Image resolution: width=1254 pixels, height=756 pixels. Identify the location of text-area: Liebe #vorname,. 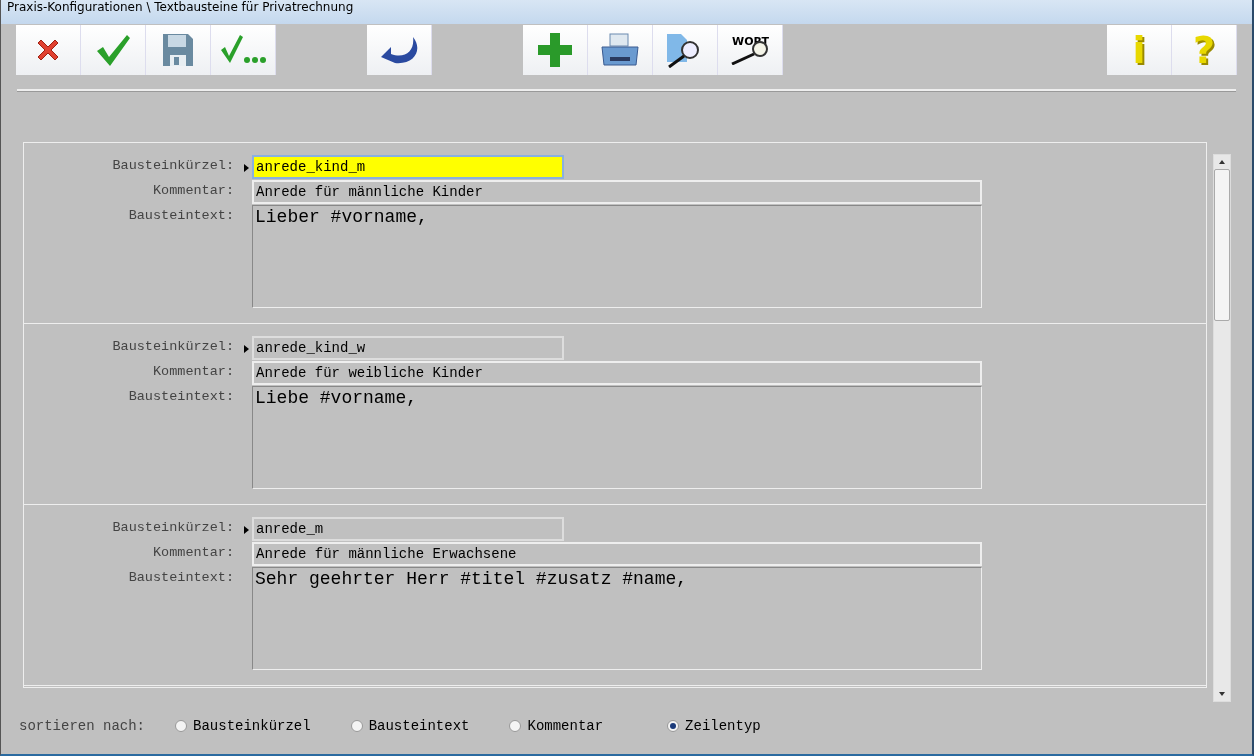
(617, 437).